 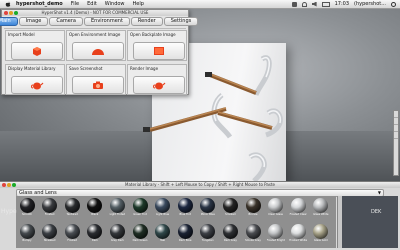 I want to click on material-swatch: Textured, so click(x=72, y=208).